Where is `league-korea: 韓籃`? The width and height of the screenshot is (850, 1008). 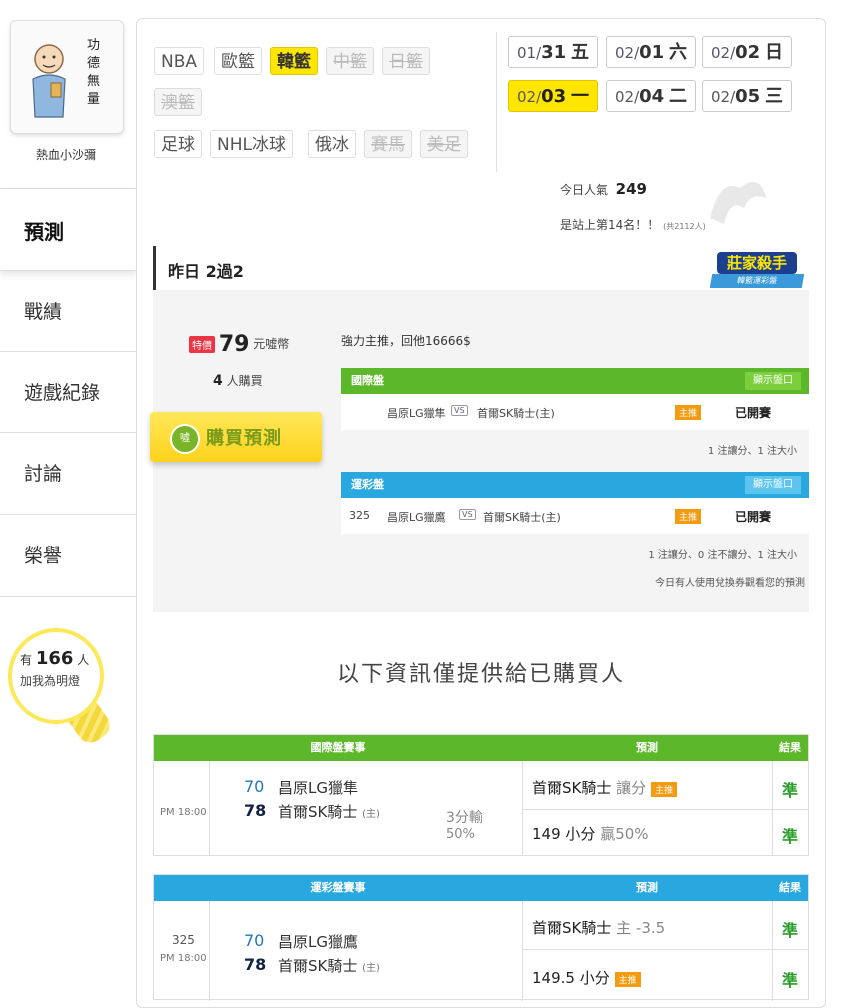 league-korea: 韓籃 is located at coordinates (294, 61).